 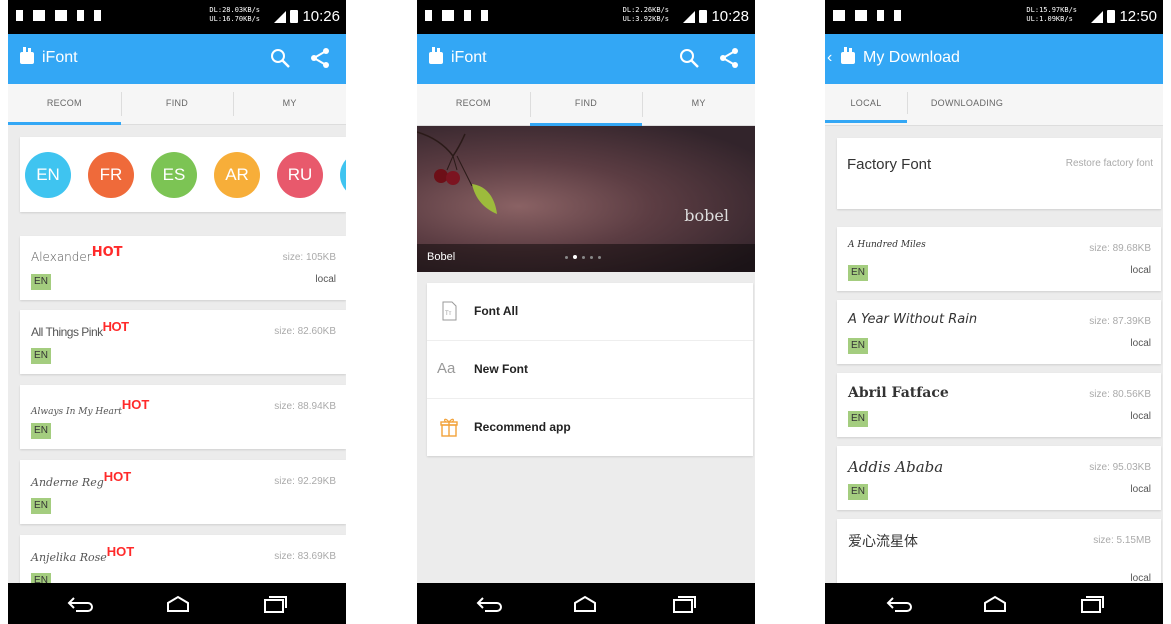 What do you see at coordinates (305, 556) in the screenshot?
I see `font-size: size: 83.69KB` at bounding box center [305, 556].